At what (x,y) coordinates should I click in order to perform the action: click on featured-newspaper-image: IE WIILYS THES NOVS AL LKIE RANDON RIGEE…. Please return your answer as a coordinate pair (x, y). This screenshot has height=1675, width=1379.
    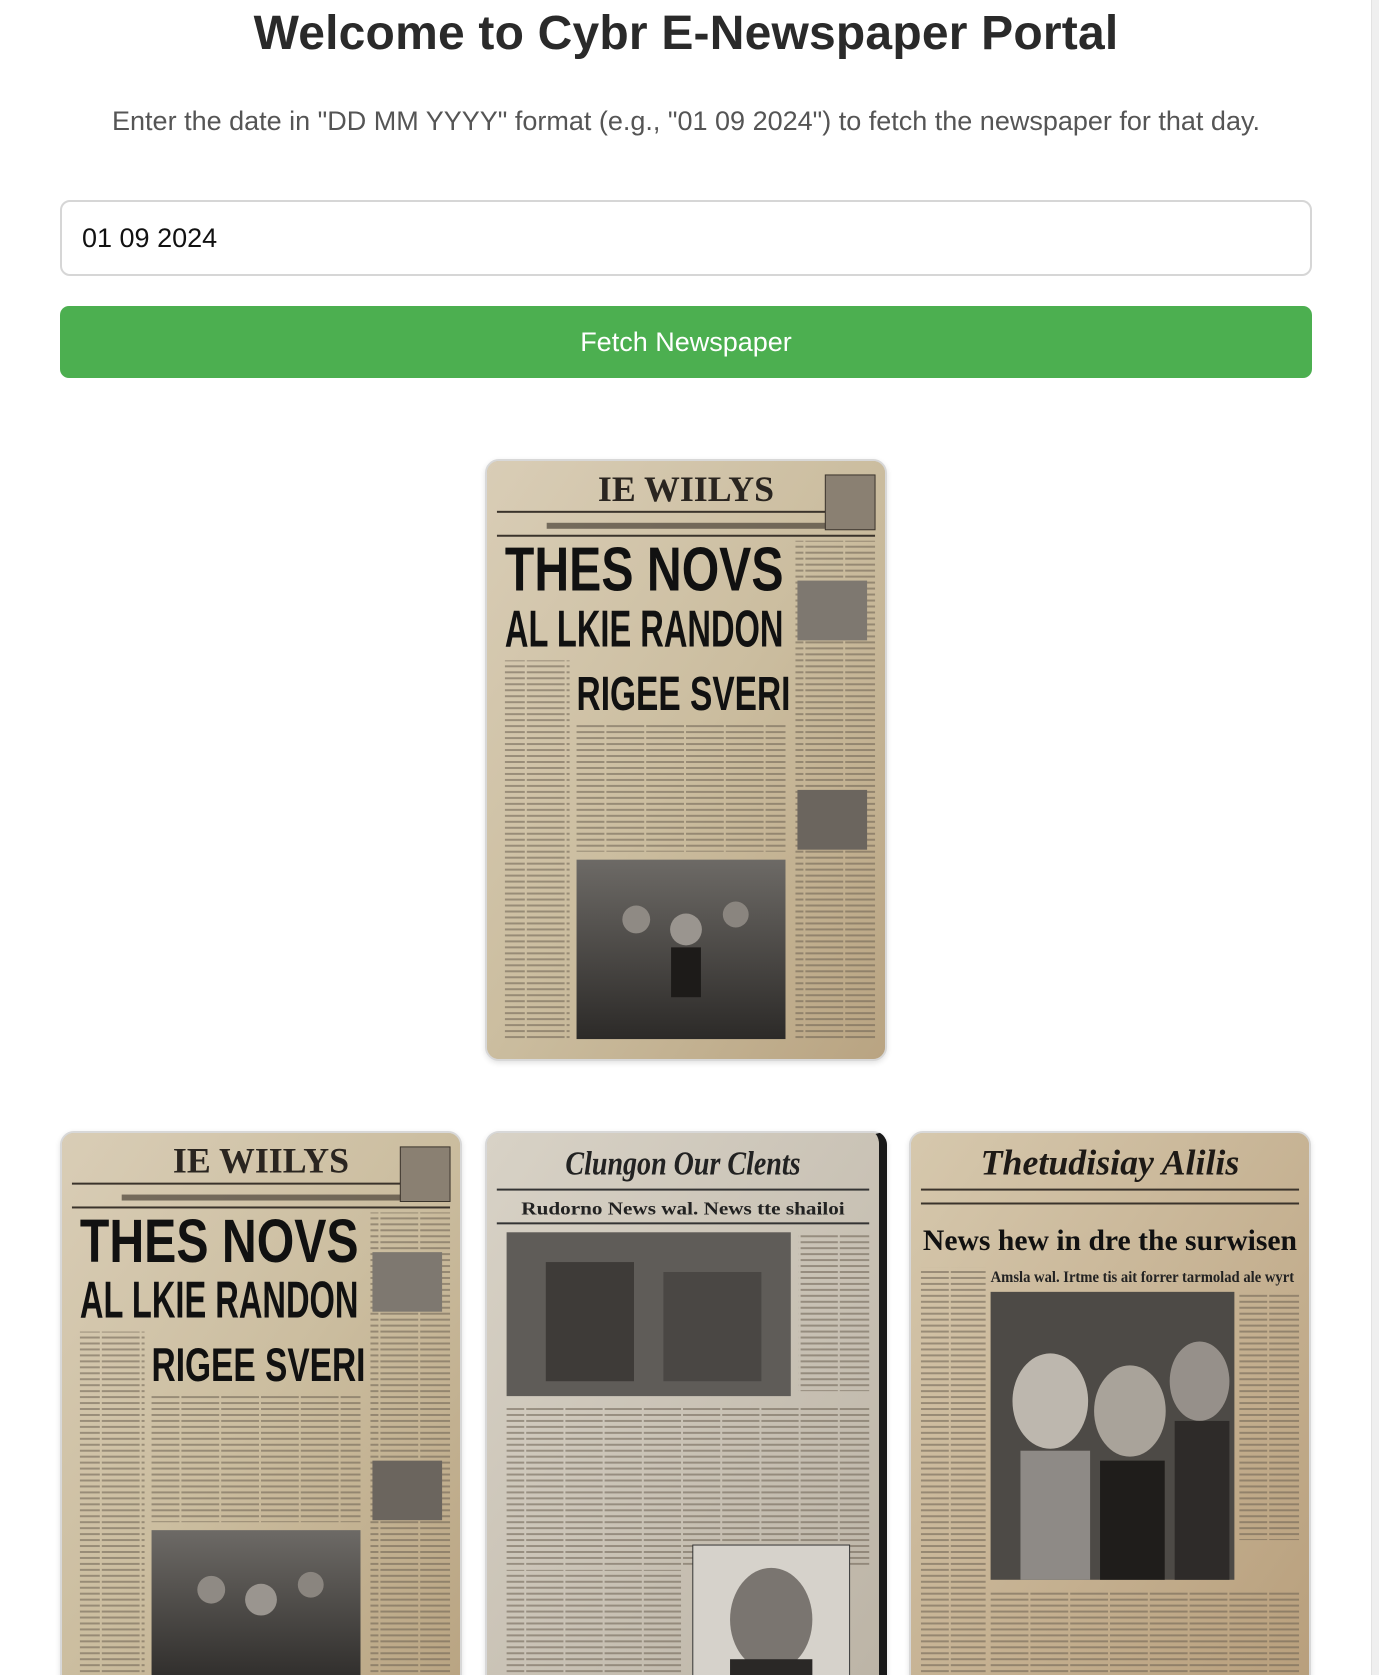
    Looking at the image, I should click on (686, 760).